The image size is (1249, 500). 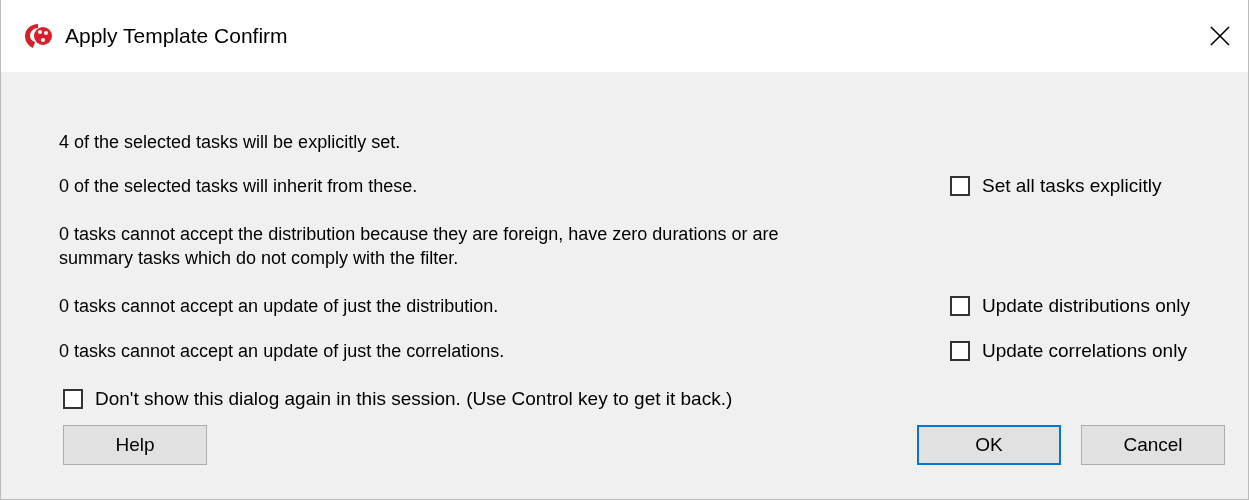 What do you see at coordinates (419, 246) in the screenshot?
I see `message-text: 0 tasks cannot accept the distribution because they are foreign, have zero durations or are summary tasks which do not comply with the filter.` at bounding box center [419, 246].